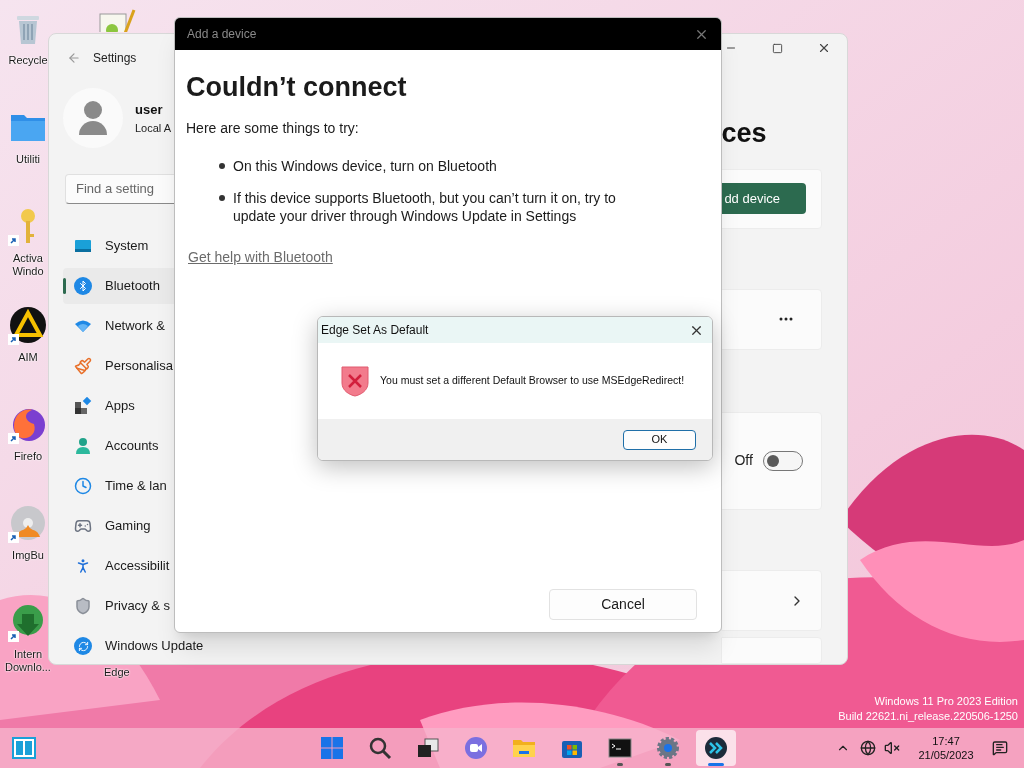  I want to click on desktop-icon-label: Windo, so click(28, 271).